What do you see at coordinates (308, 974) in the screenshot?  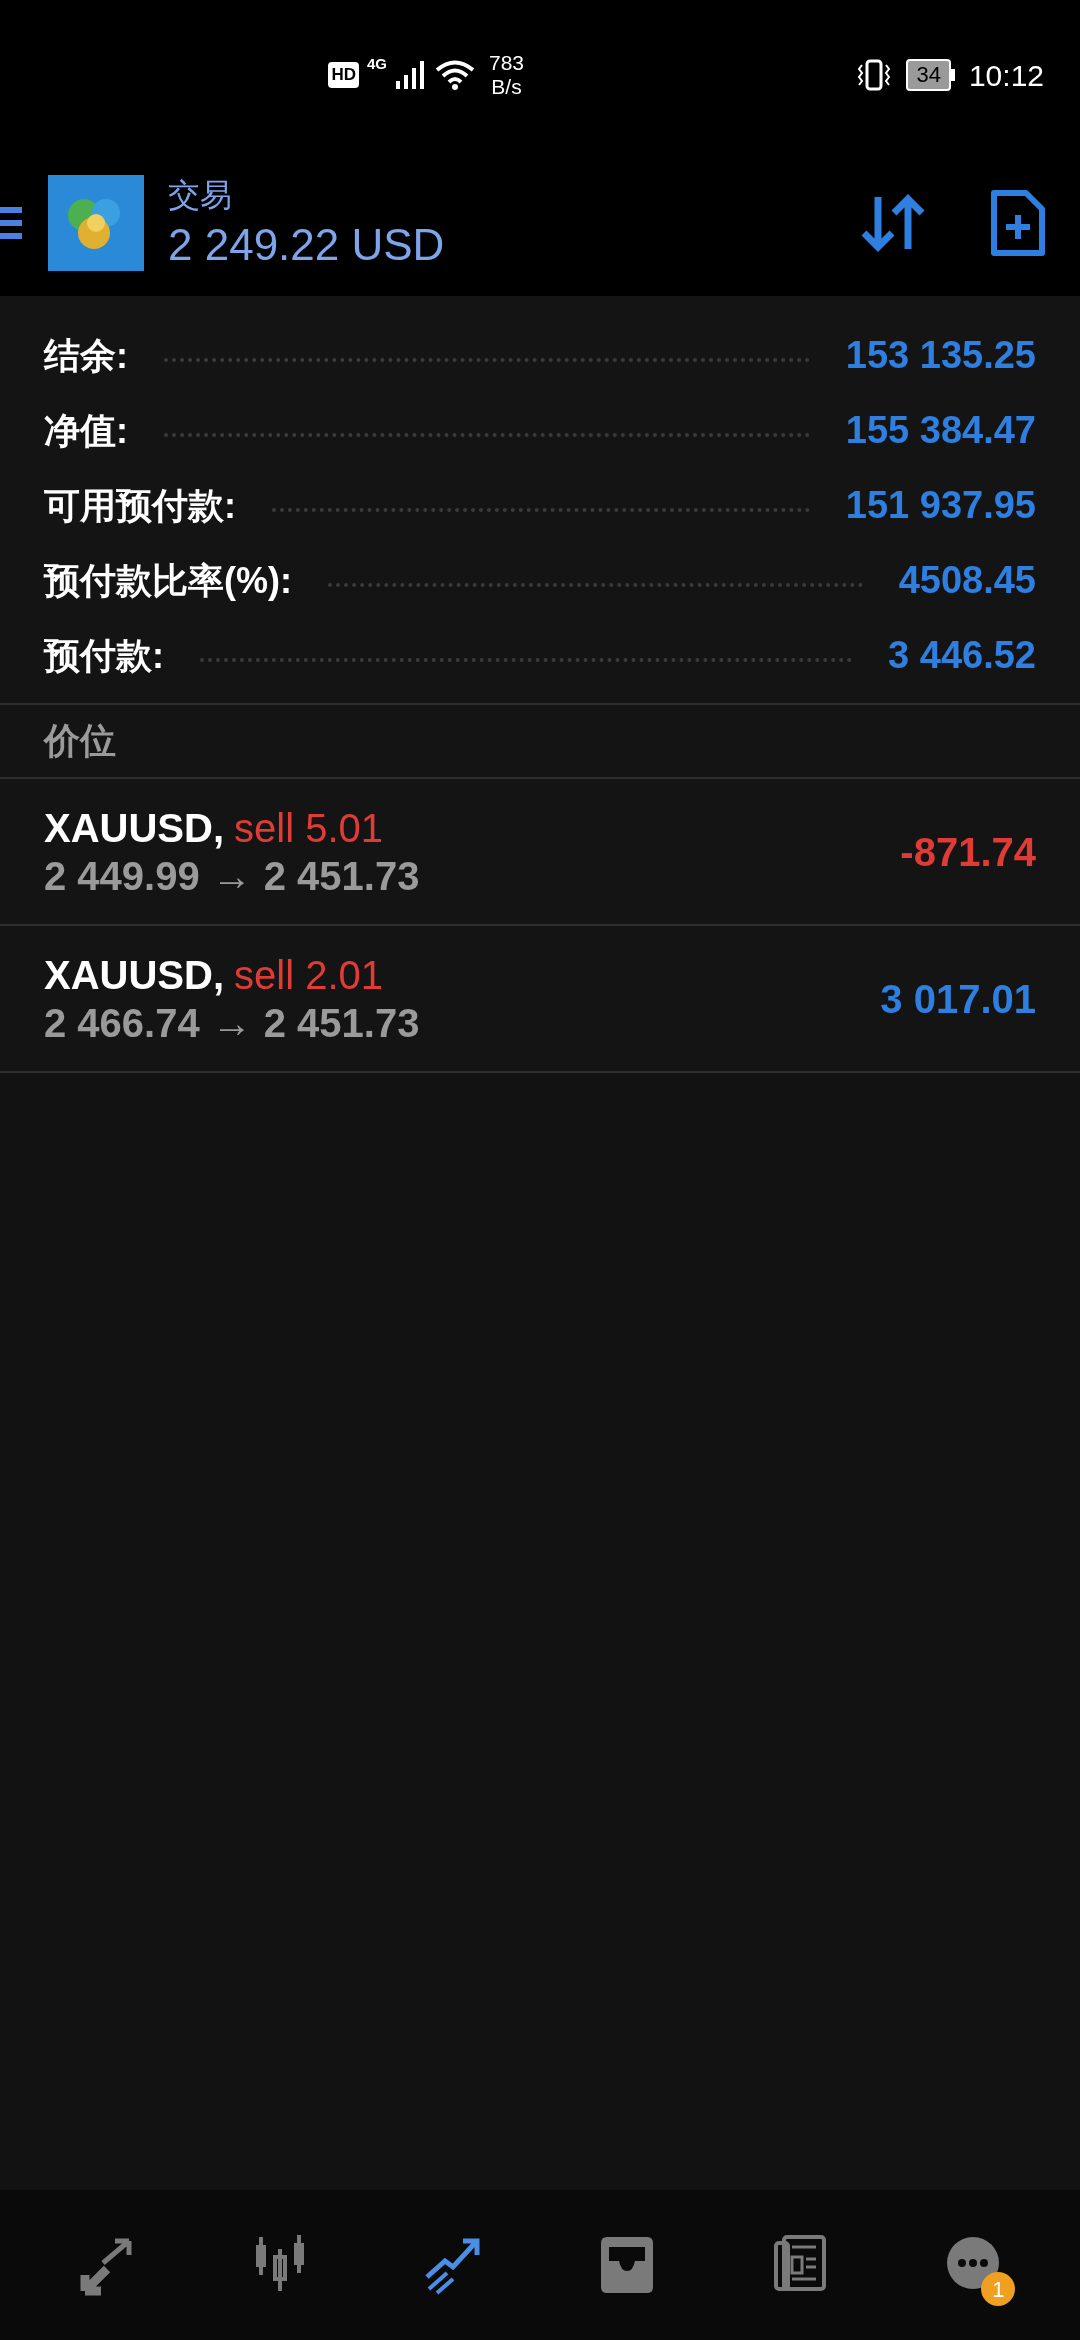 I see `order-side: sell 2.01` at bounding box center [308, 974].